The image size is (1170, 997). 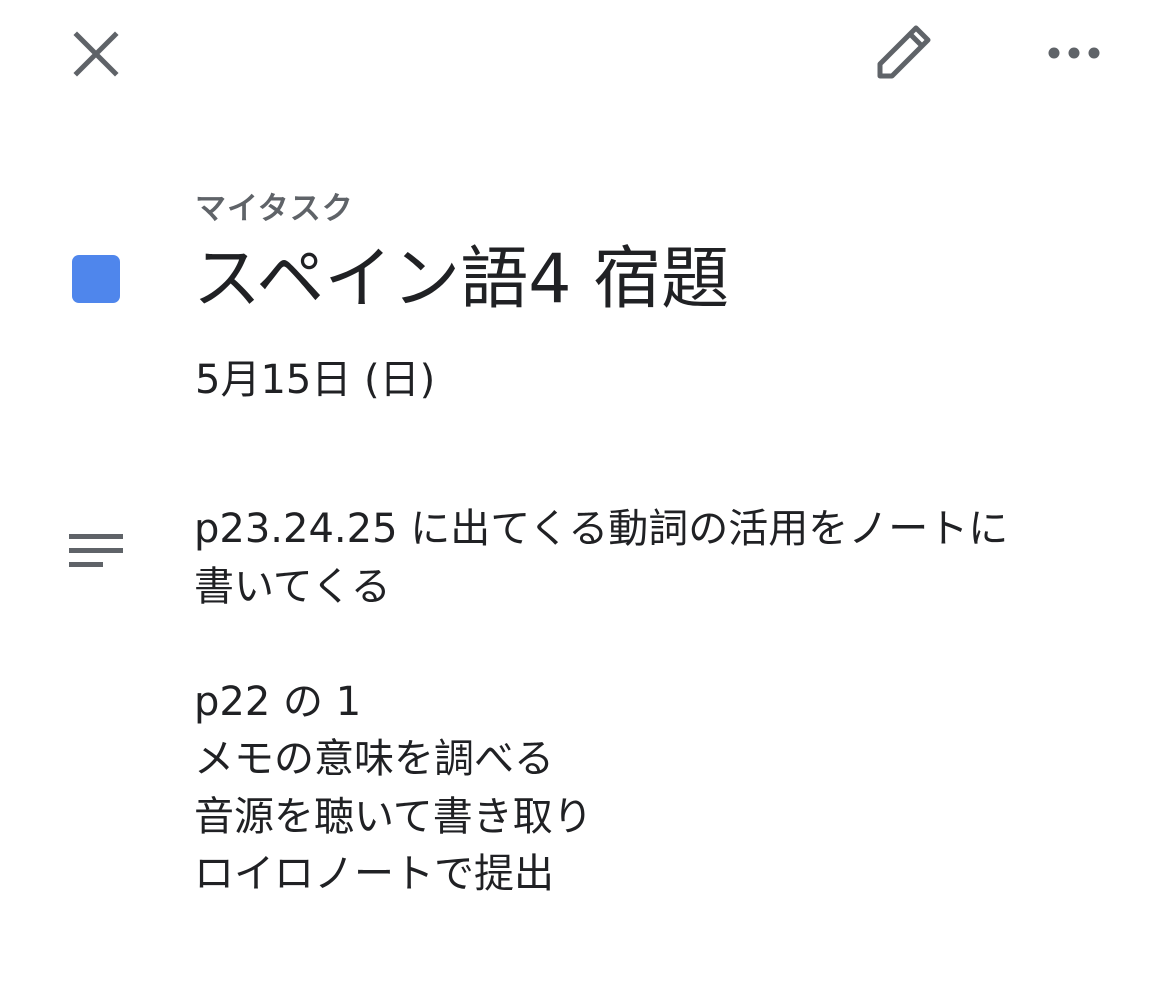 What do you see at coordinates (96, 279) in the screenshot?
I see `task-color-swatch` at bounding box center [96, 279].